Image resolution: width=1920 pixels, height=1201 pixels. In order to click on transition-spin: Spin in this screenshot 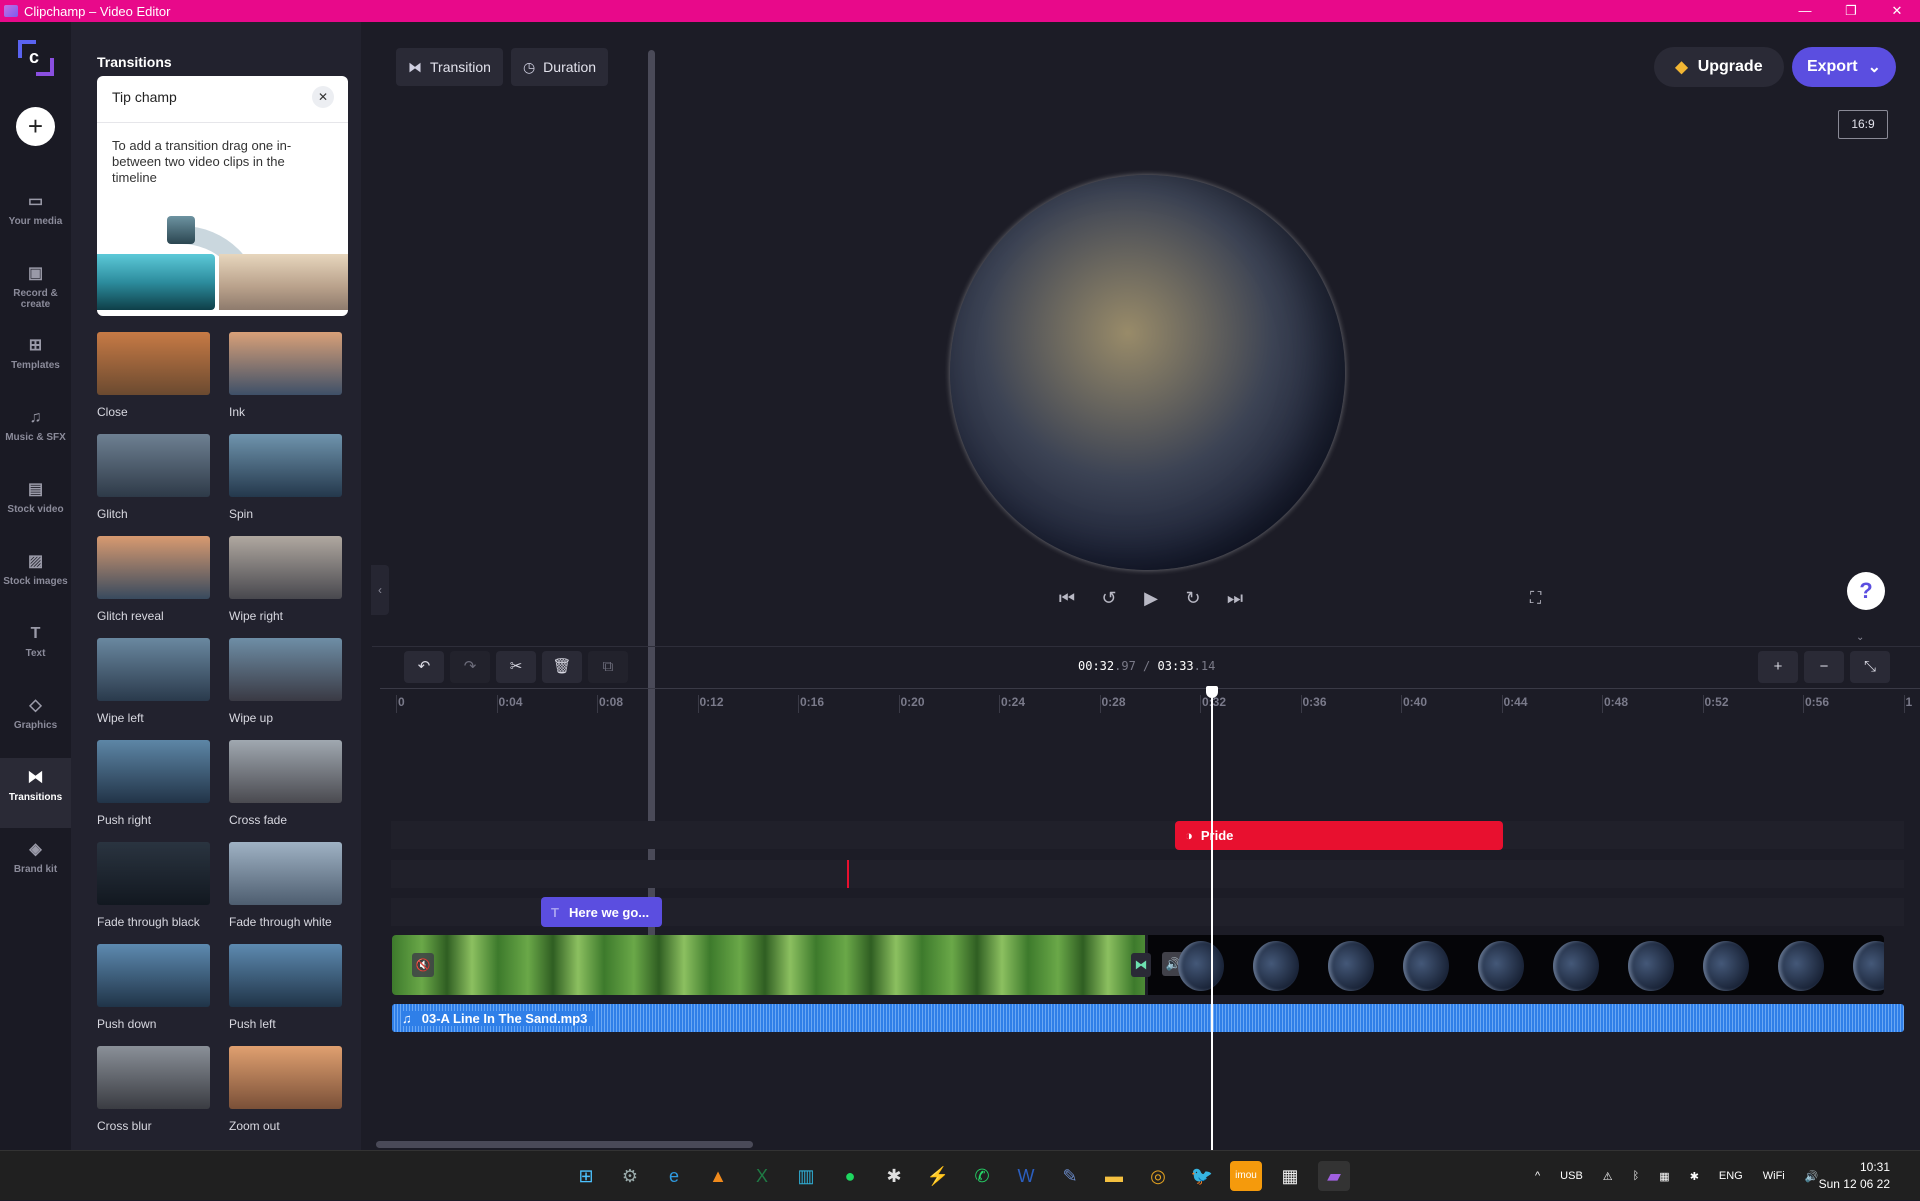, I will do `click(287, 477)`.